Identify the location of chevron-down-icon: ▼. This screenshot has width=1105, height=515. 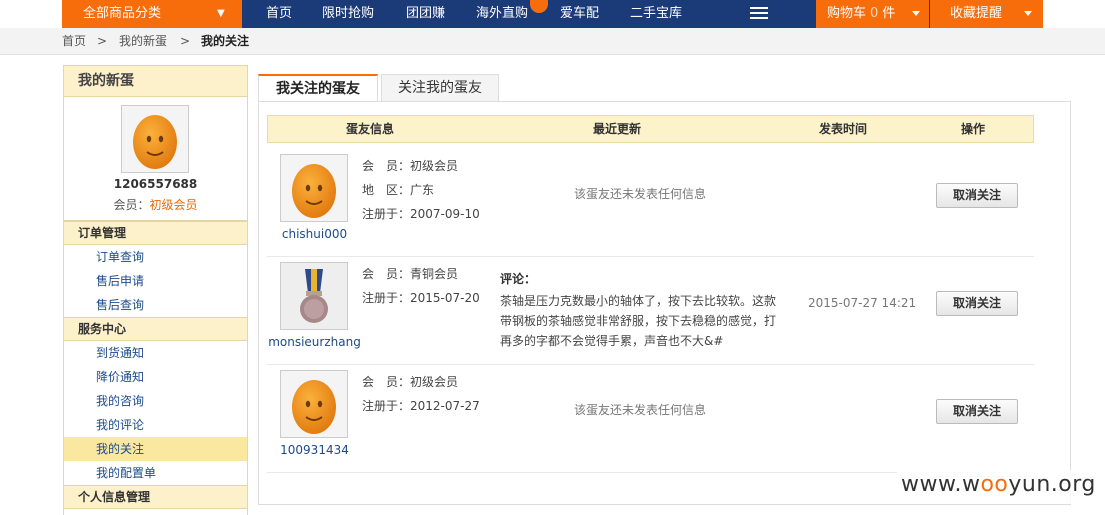
(221, 13).